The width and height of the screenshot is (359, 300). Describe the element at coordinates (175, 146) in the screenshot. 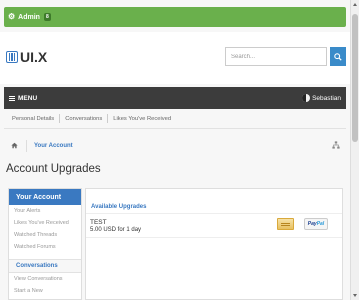

I see `breadcrumb: Your Account` at that location.